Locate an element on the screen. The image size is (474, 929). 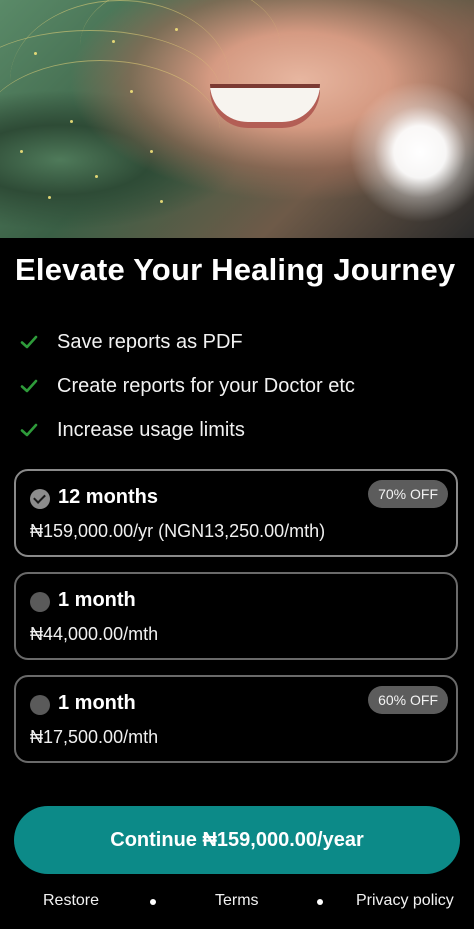
plan-price: ₦159,000.00/yr (NGN13,250.00/mth) is located at coordinates (178, 531).